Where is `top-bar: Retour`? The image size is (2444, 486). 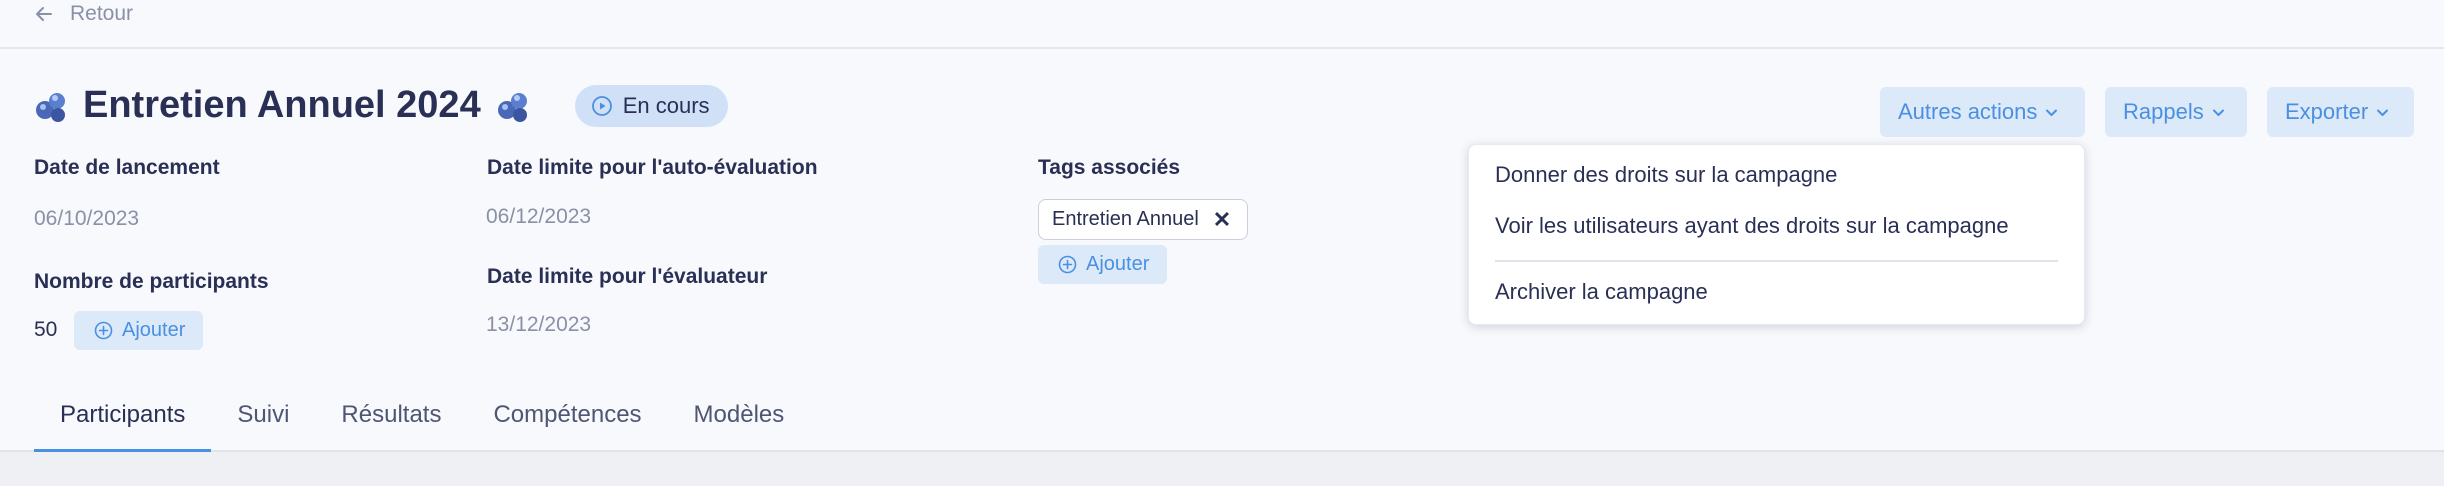
top-bar: Retour is located at coordinates (1222, 24).